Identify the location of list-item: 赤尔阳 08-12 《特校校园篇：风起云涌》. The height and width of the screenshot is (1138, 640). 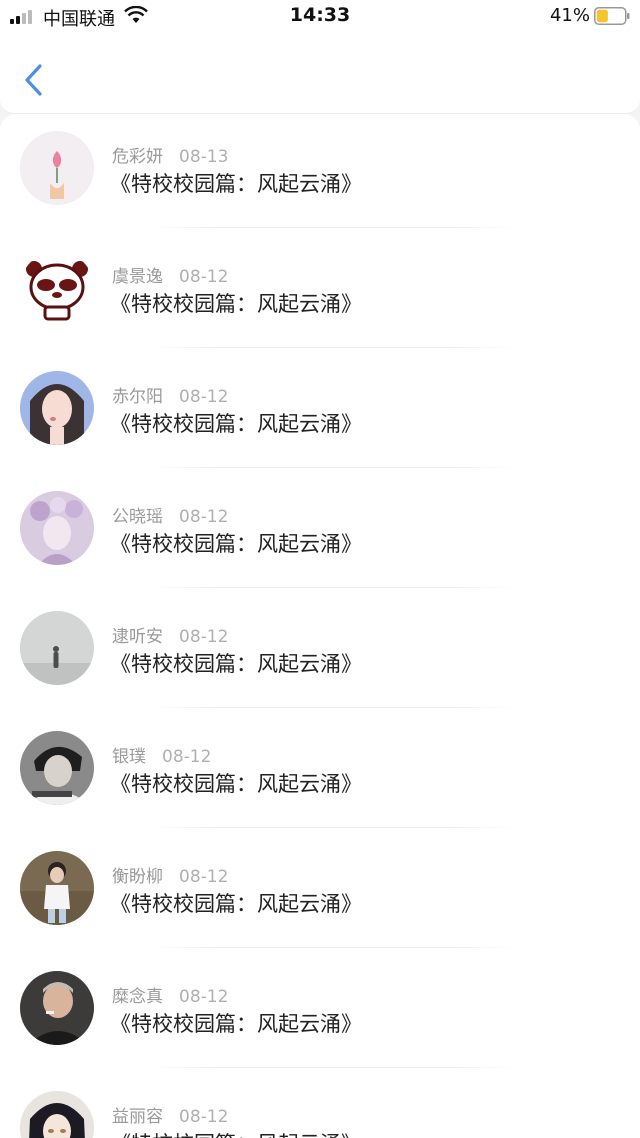
(320, 414).